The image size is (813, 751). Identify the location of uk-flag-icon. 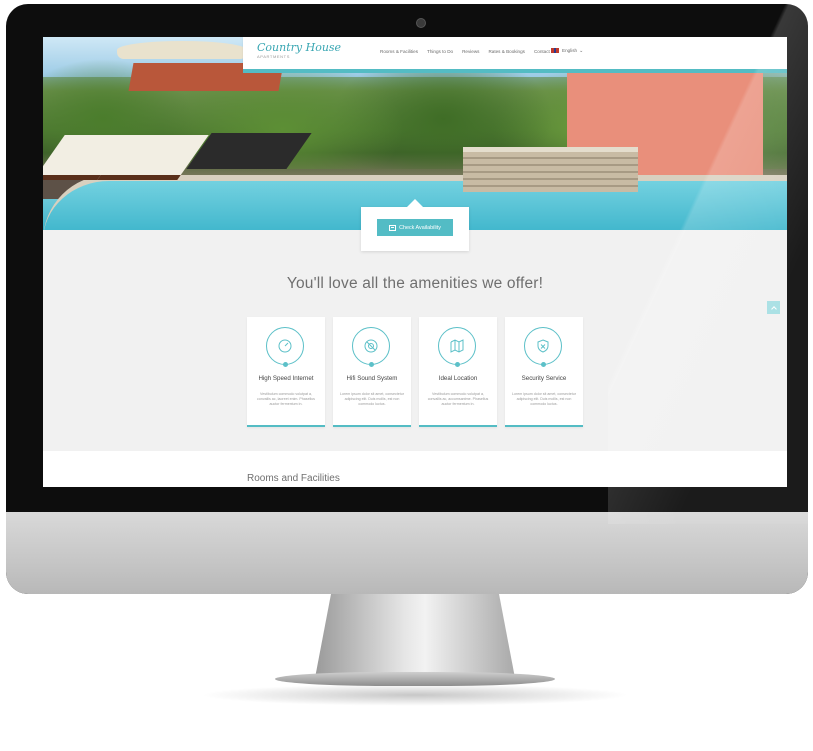
(555, 50).